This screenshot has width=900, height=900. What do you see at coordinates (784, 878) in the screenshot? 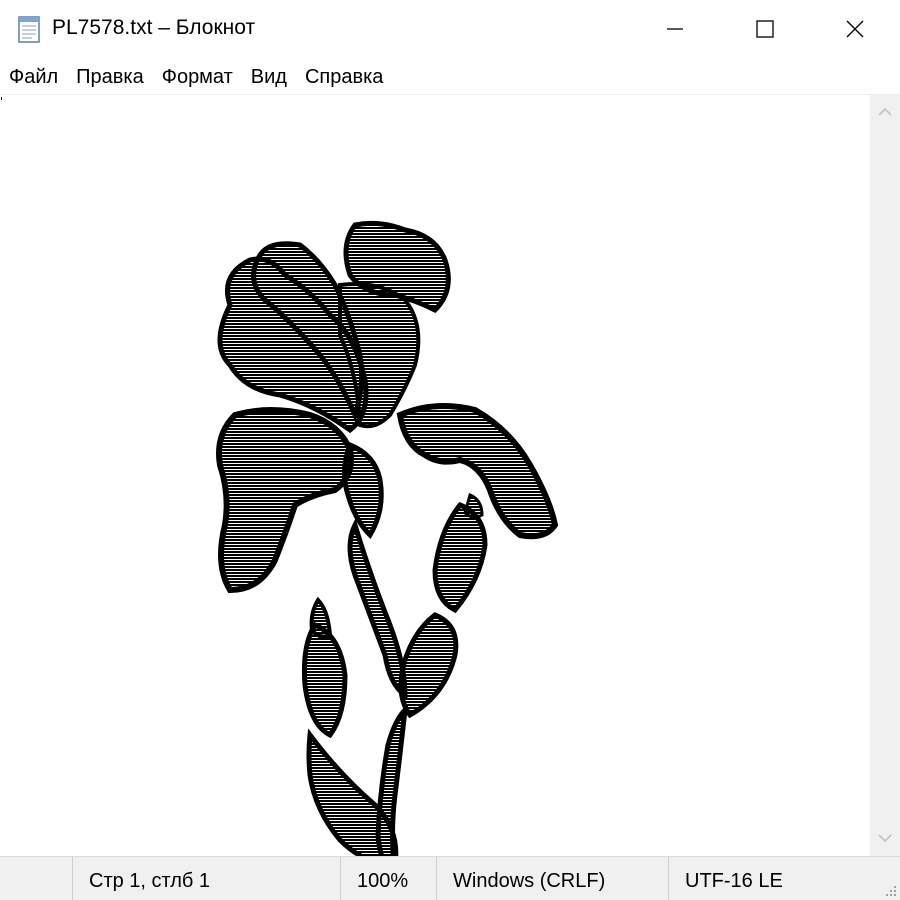
I see `status-encoding: UTF-16 LE` at bounding box center [784, 878].